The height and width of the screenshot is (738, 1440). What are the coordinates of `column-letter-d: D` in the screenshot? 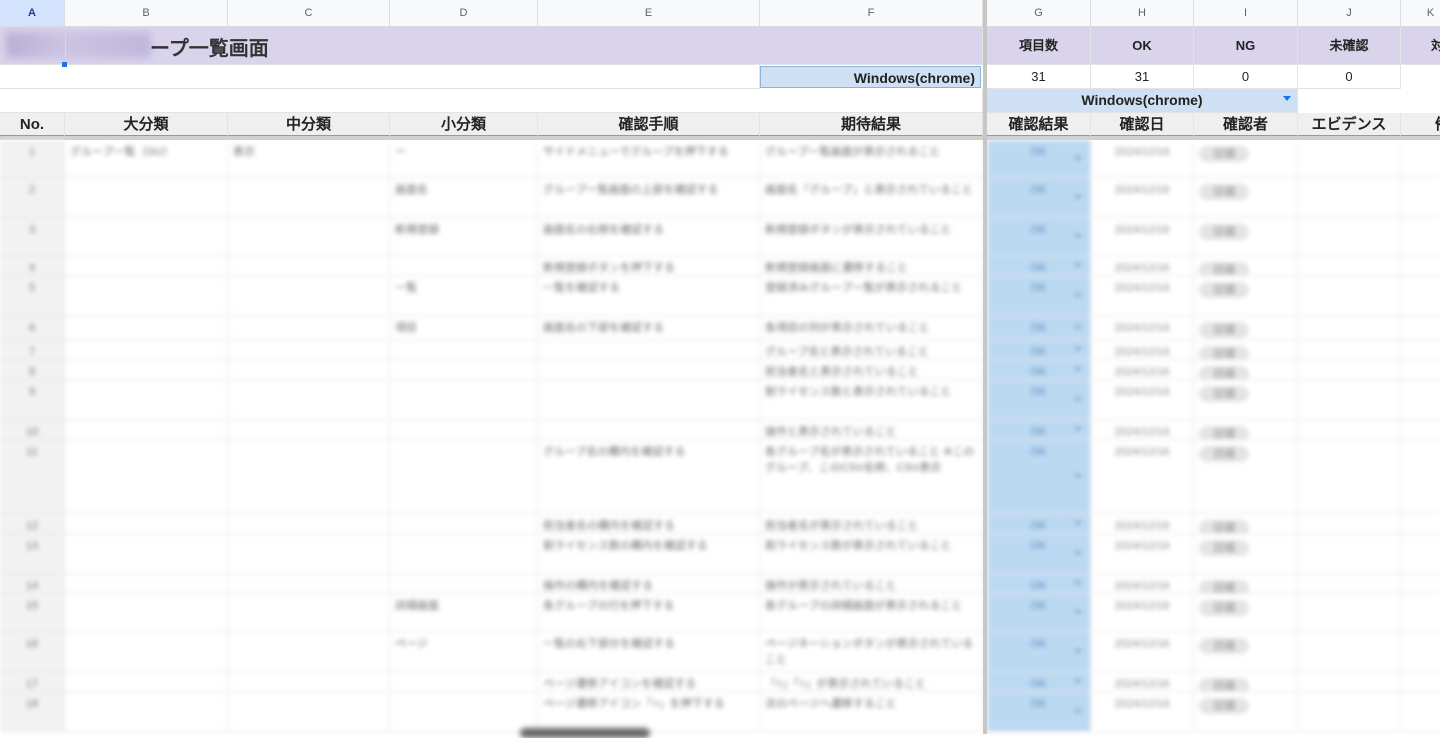 It's located at (464, 13).